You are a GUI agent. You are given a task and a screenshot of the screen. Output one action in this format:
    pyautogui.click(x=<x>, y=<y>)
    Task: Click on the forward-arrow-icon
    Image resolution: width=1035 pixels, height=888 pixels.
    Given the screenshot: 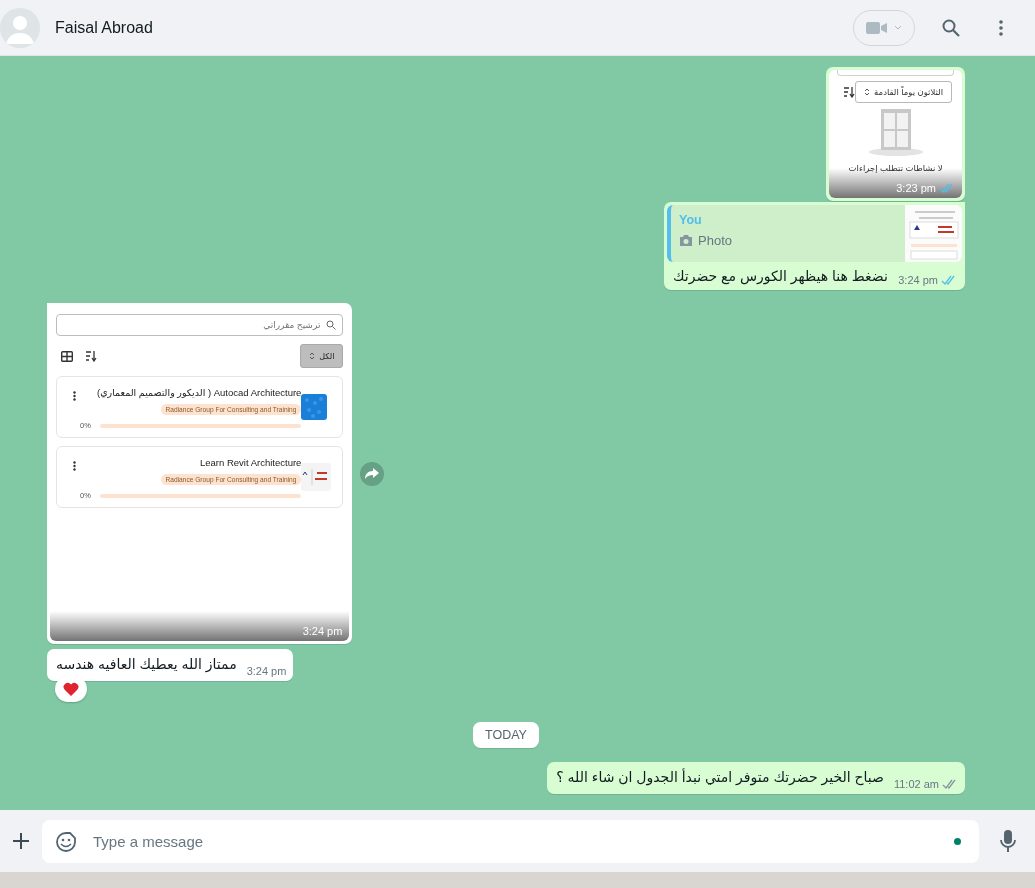 What is the action you would take?
    pyautogui.click(x=372, y=473)
    